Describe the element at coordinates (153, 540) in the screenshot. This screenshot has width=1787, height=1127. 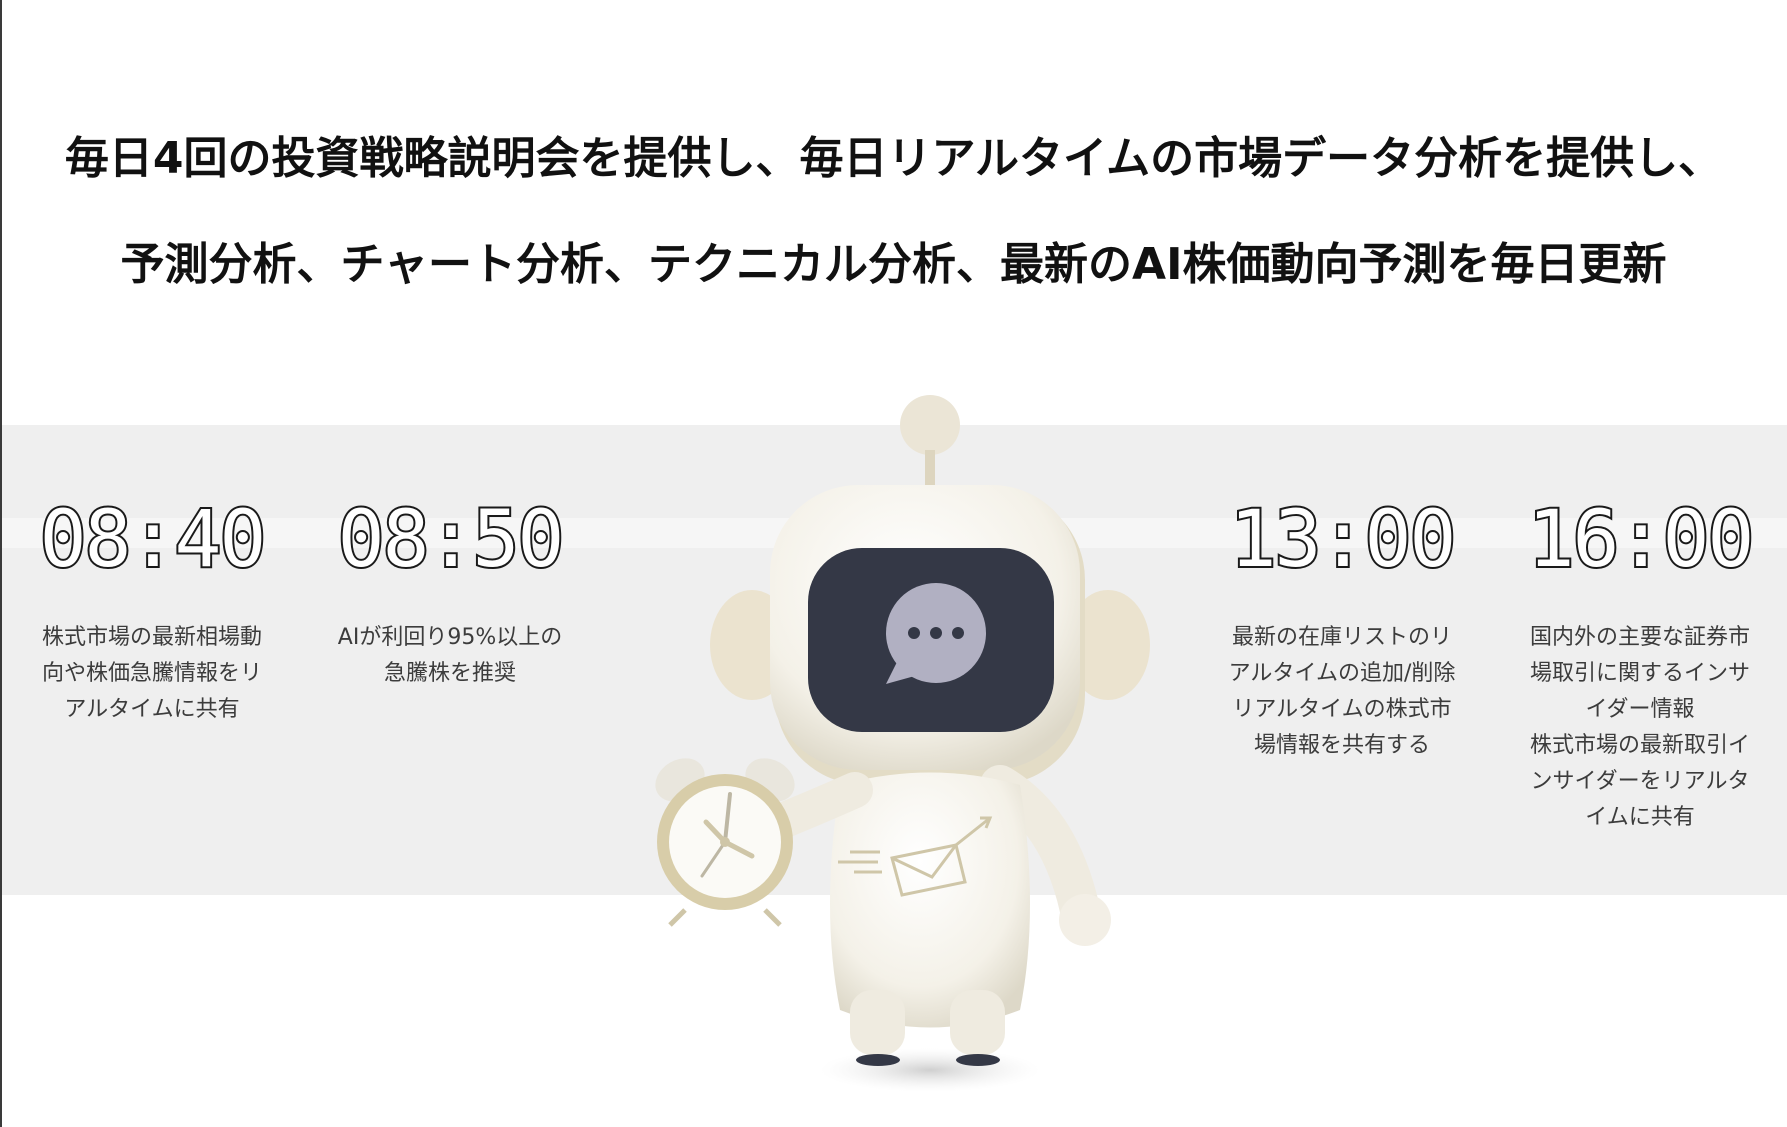
I see `time-label: 08:40` at that location.